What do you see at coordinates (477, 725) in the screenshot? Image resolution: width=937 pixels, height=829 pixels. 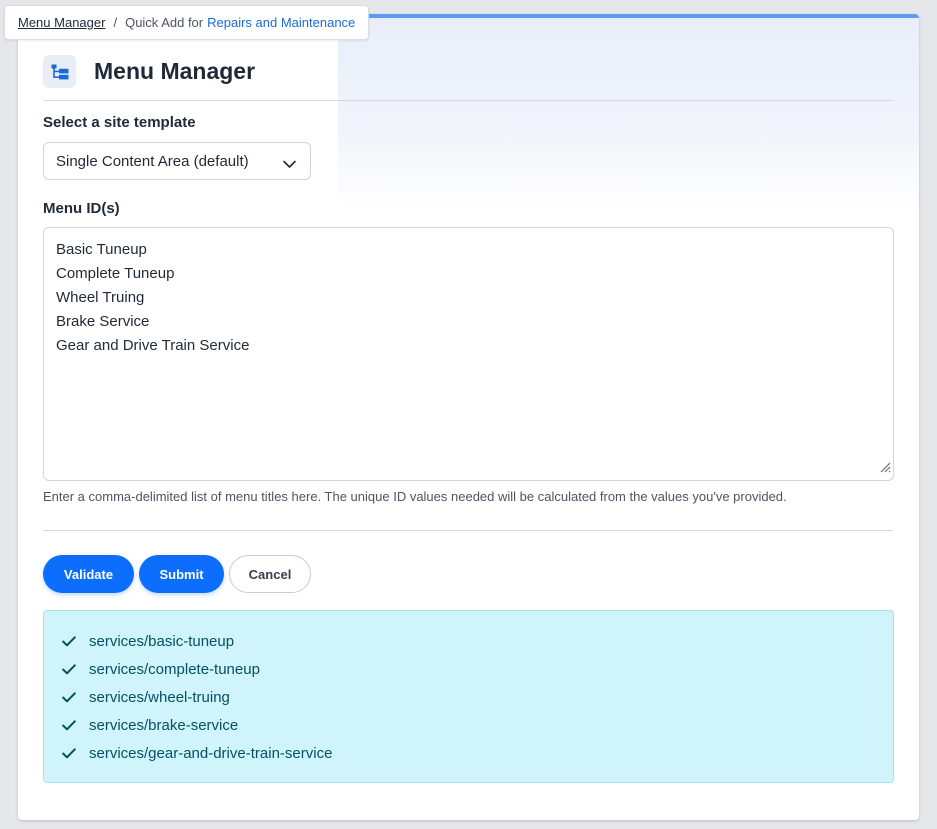 I see `result-item: services/brake-service` at bounding box center [477, 725].